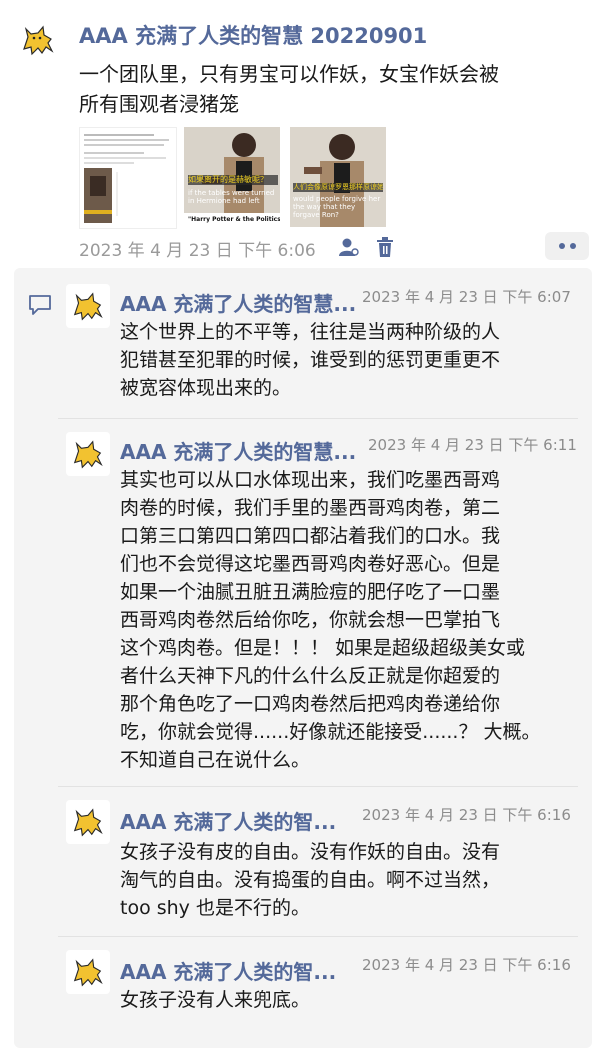  Describe the element at coordinates (233, 180) in the screenshot. I see `image-2-caption-cn: 如果离开的是赫敏呢？` at that location.